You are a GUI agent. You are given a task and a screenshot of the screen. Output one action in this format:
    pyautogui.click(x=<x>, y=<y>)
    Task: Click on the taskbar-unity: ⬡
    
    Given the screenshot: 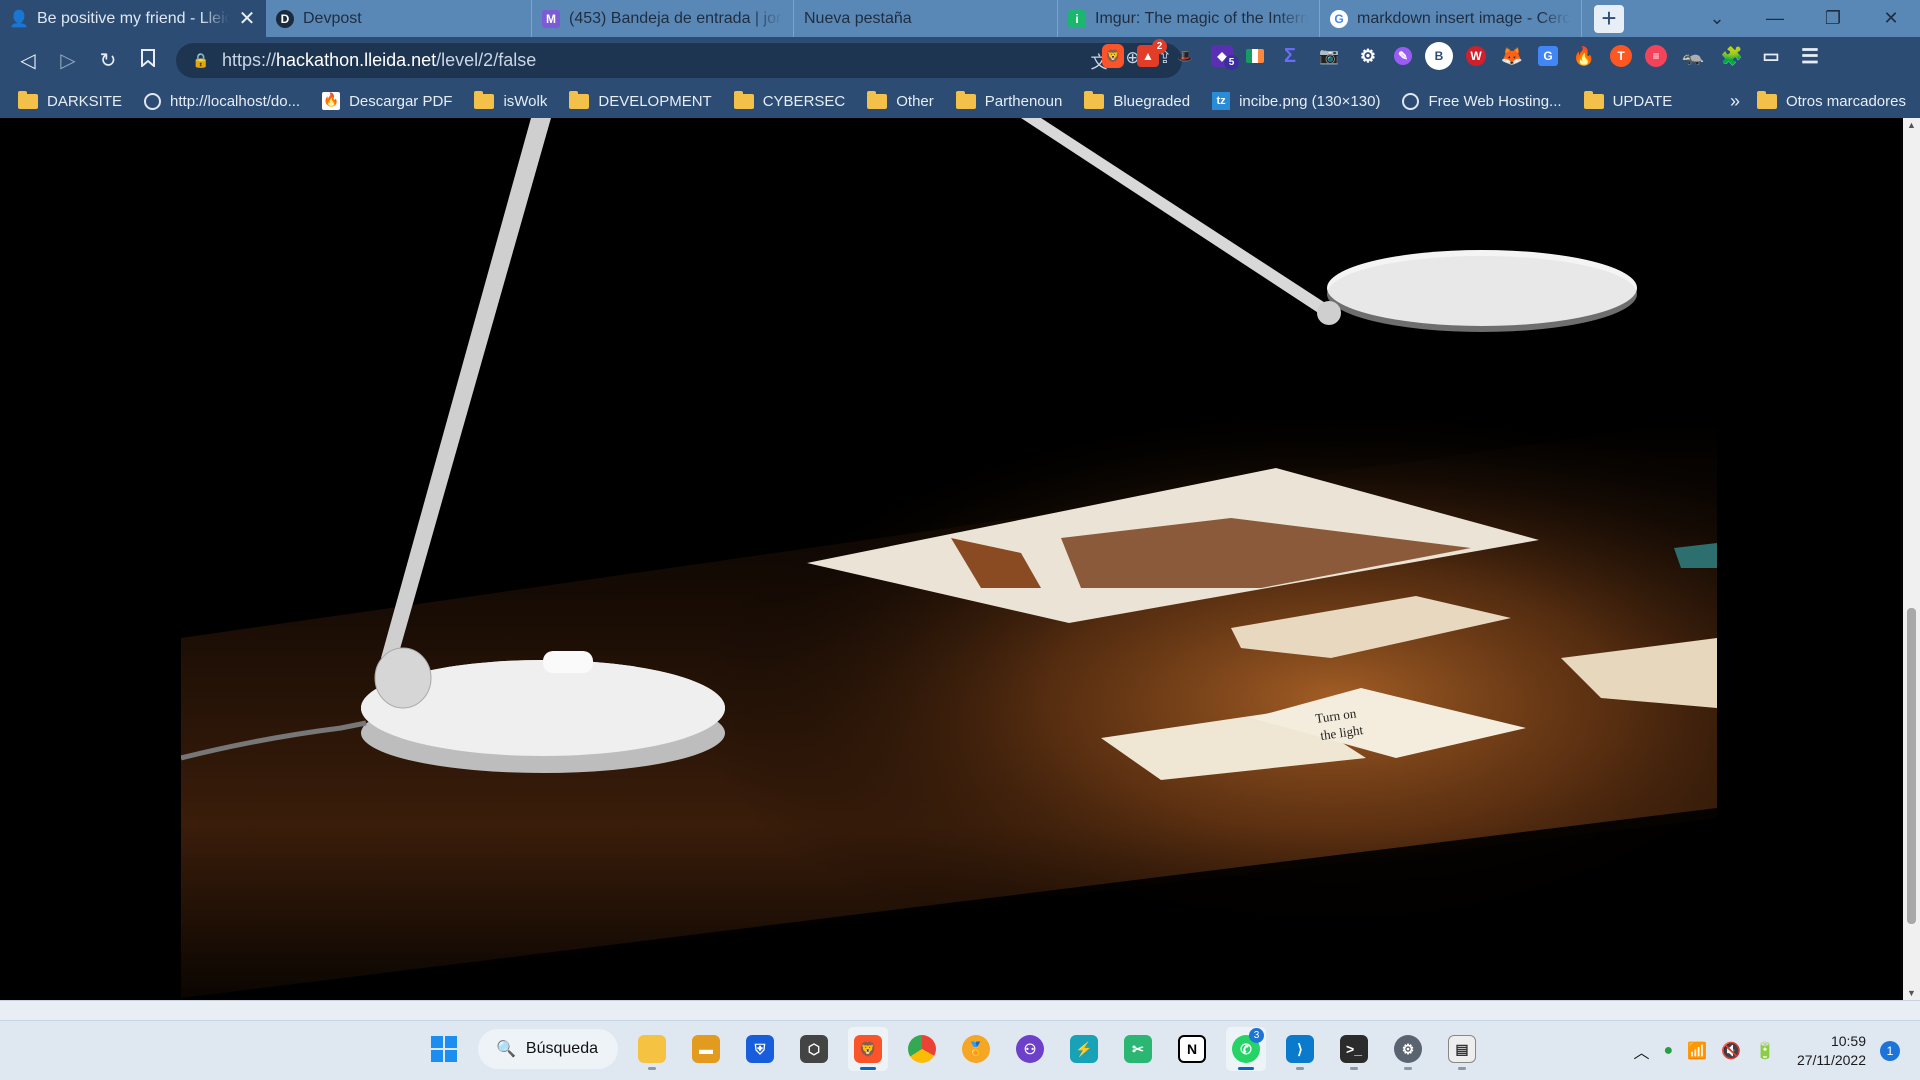 What is the action you would take?
    pyautogui.click(x=814, y=1049)
    